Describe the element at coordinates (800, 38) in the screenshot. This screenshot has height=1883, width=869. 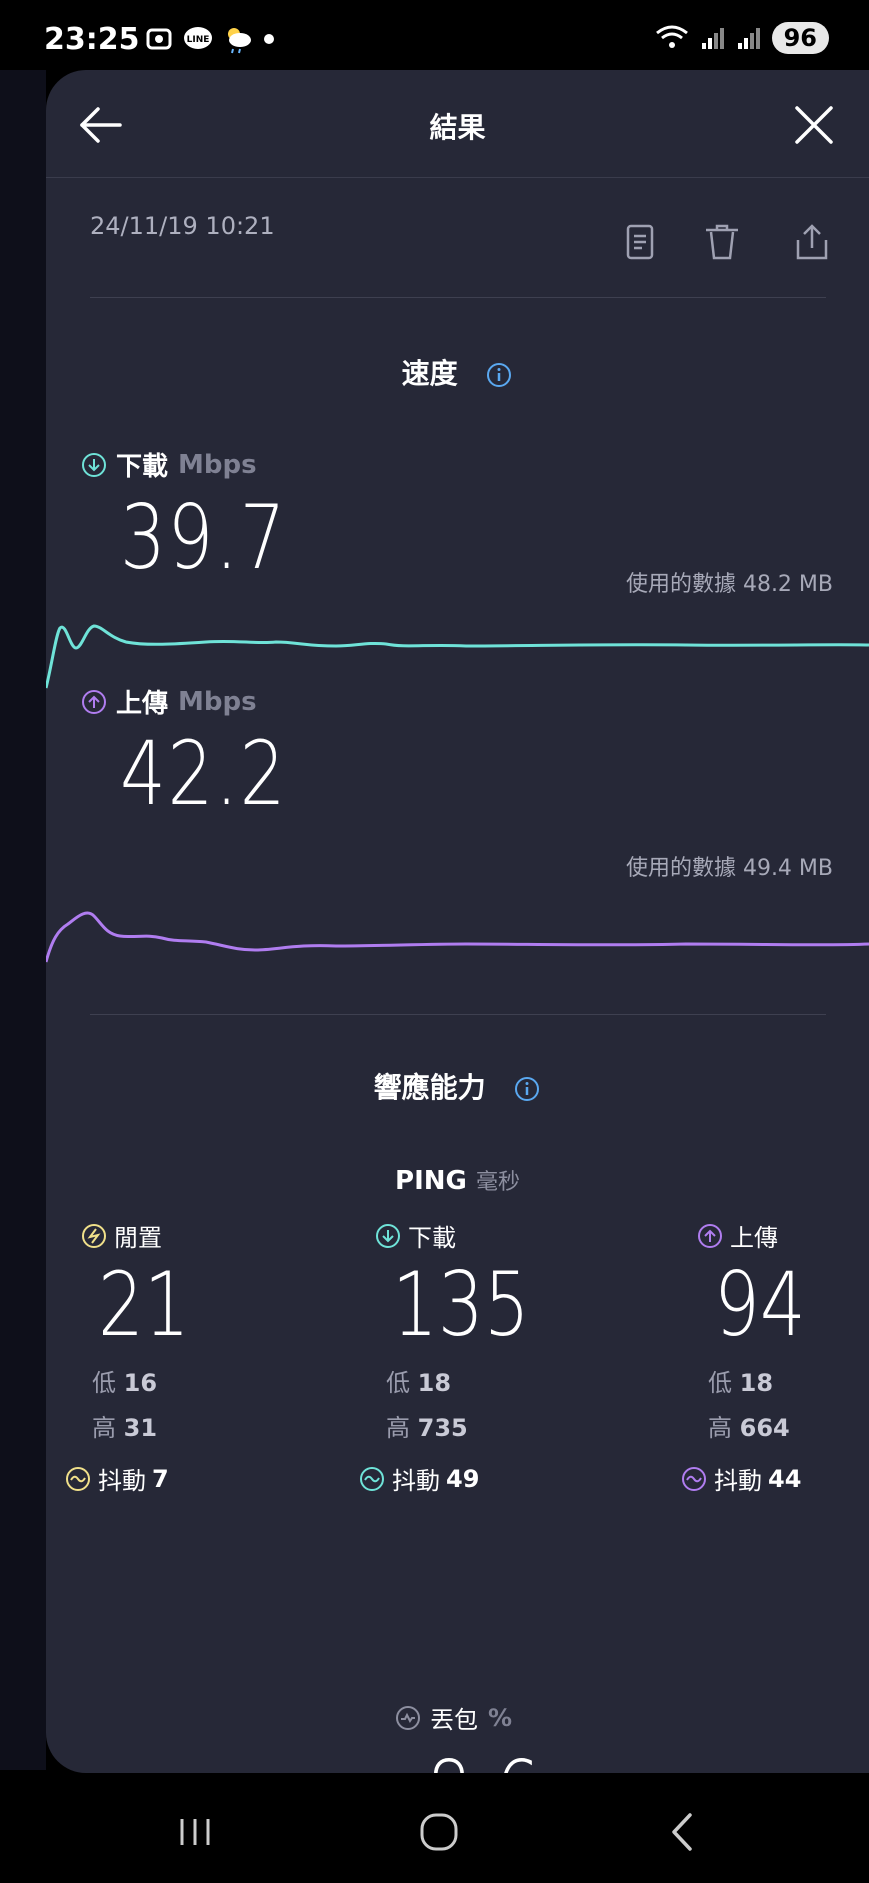
I see `battery-indicator: 96` at that location.